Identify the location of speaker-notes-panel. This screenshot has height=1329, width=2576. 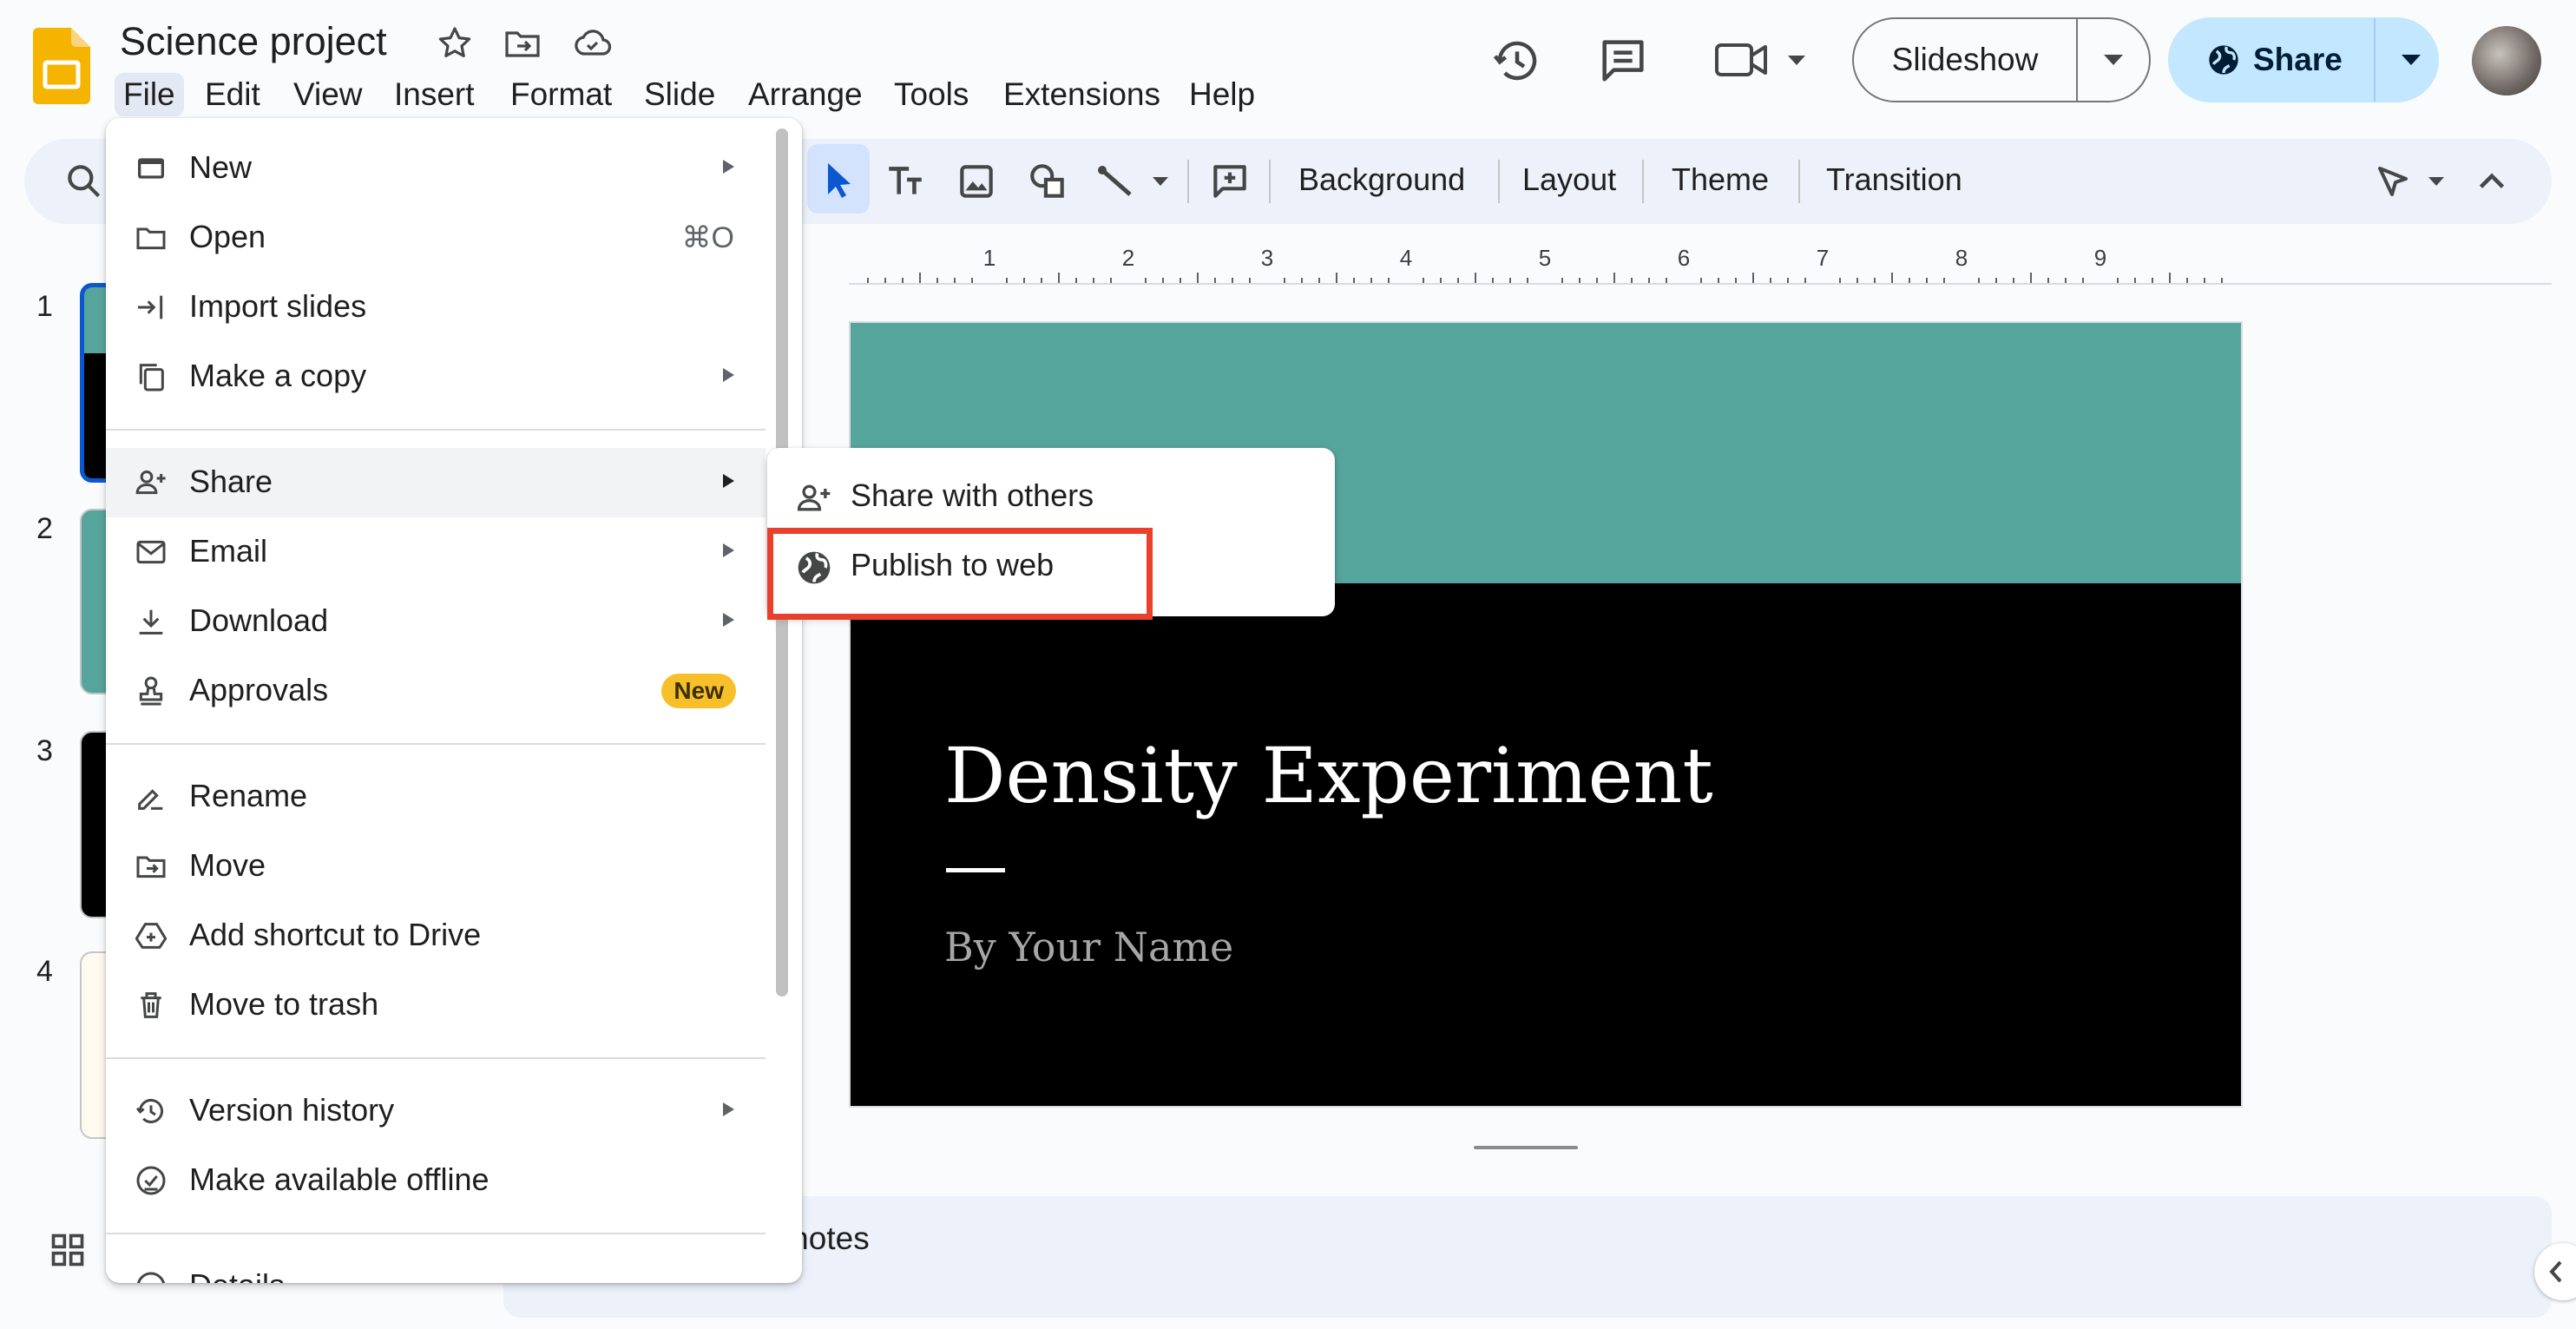
(1527, 1257).